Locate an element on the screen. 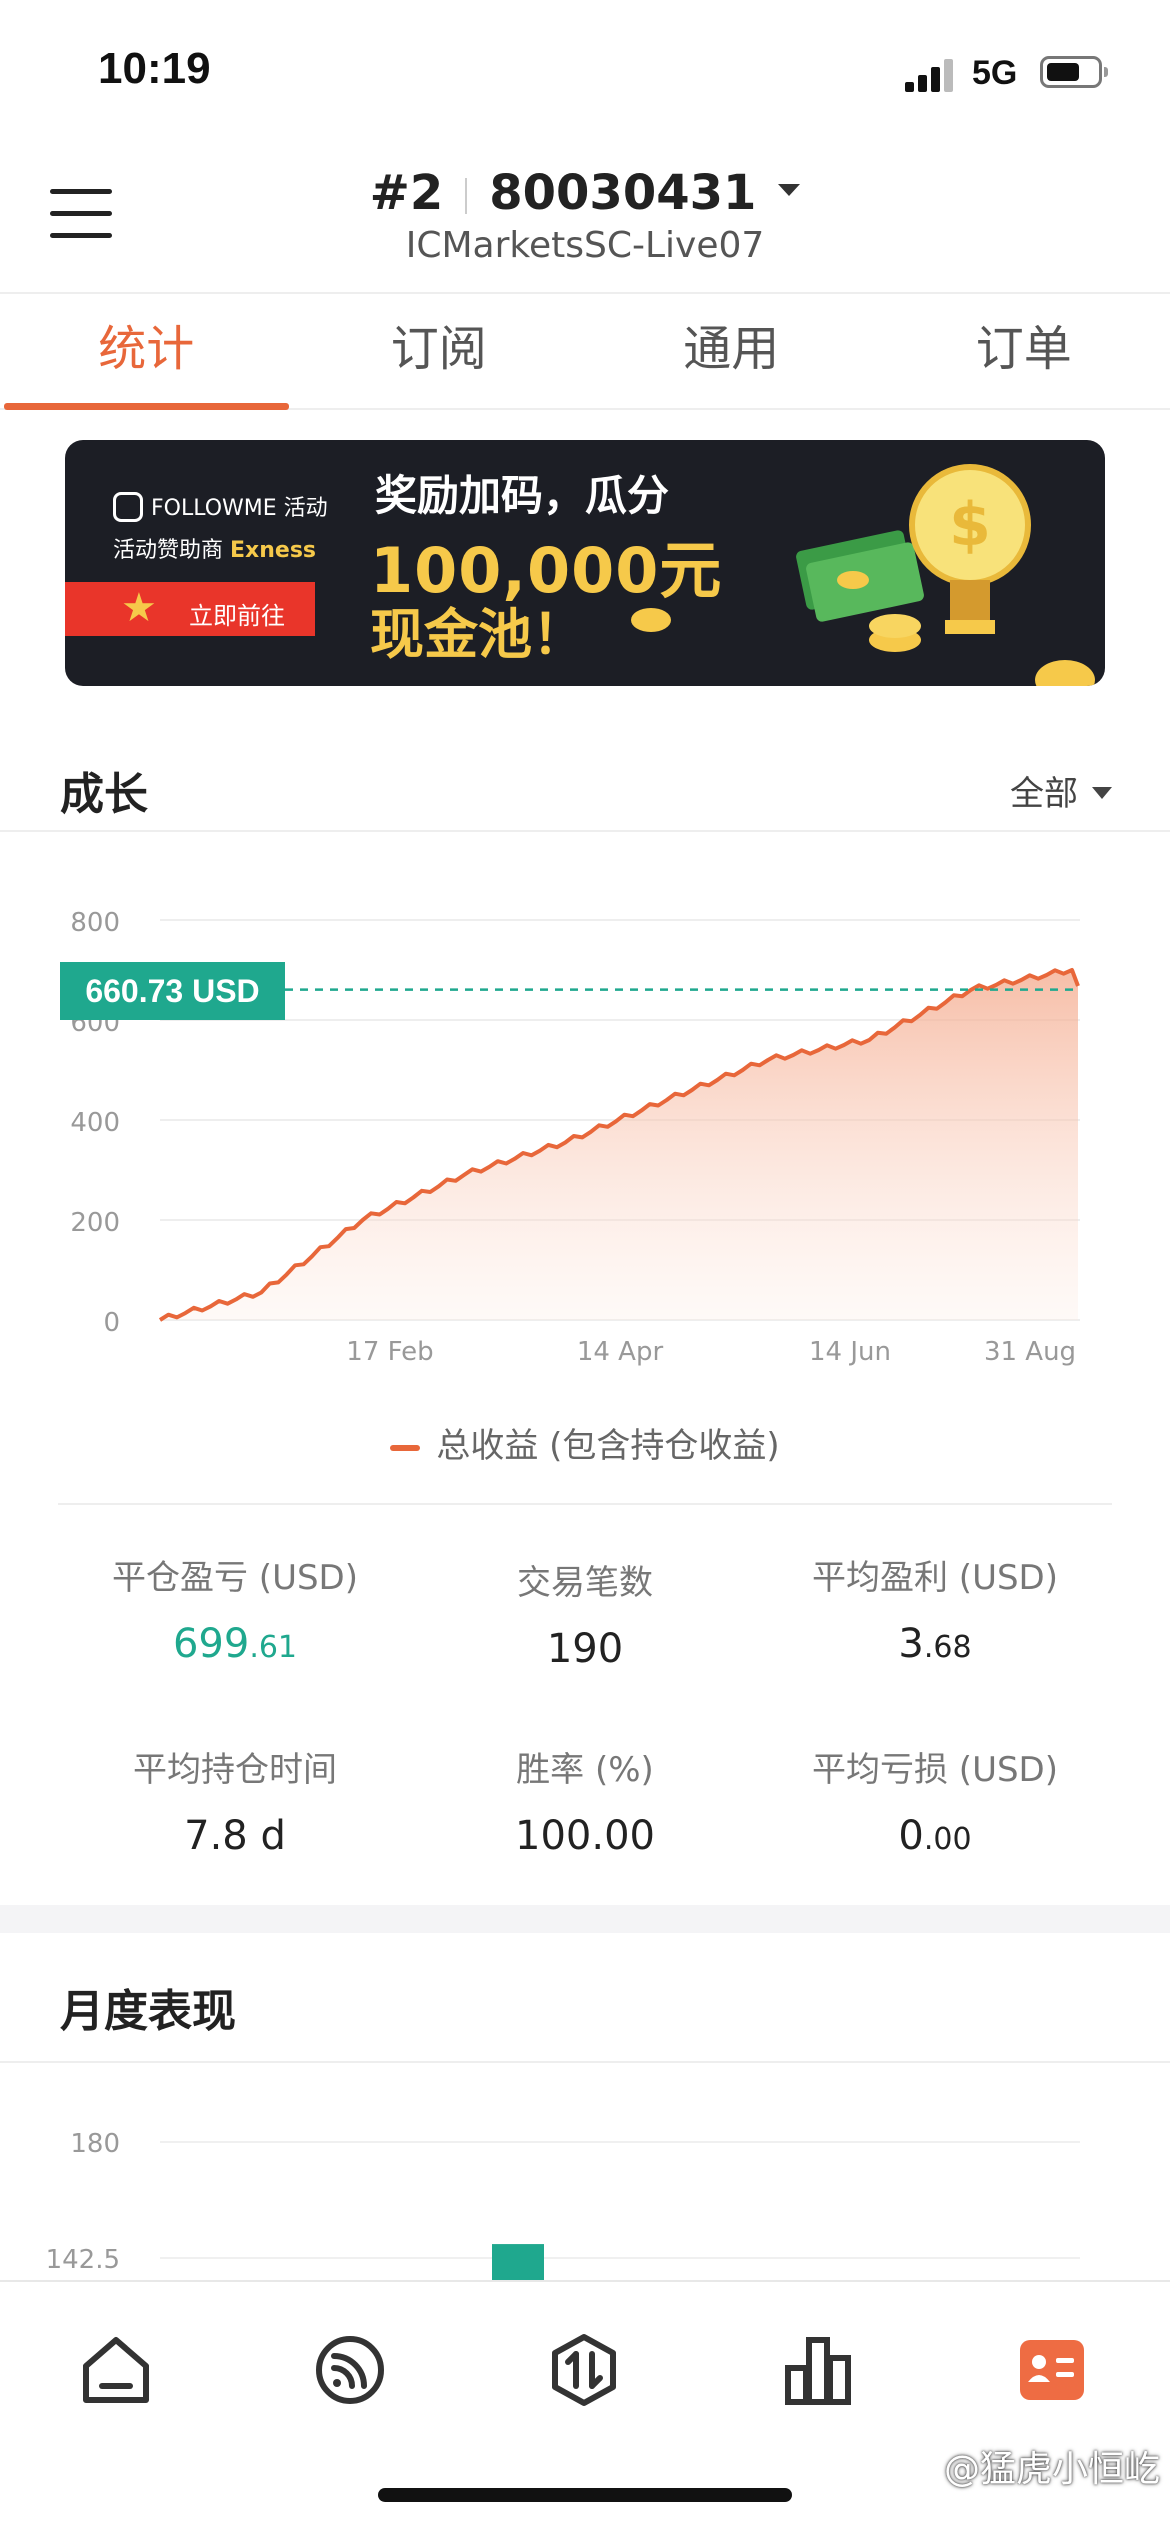  legend-swatch is located at coordinates (405, 1447).